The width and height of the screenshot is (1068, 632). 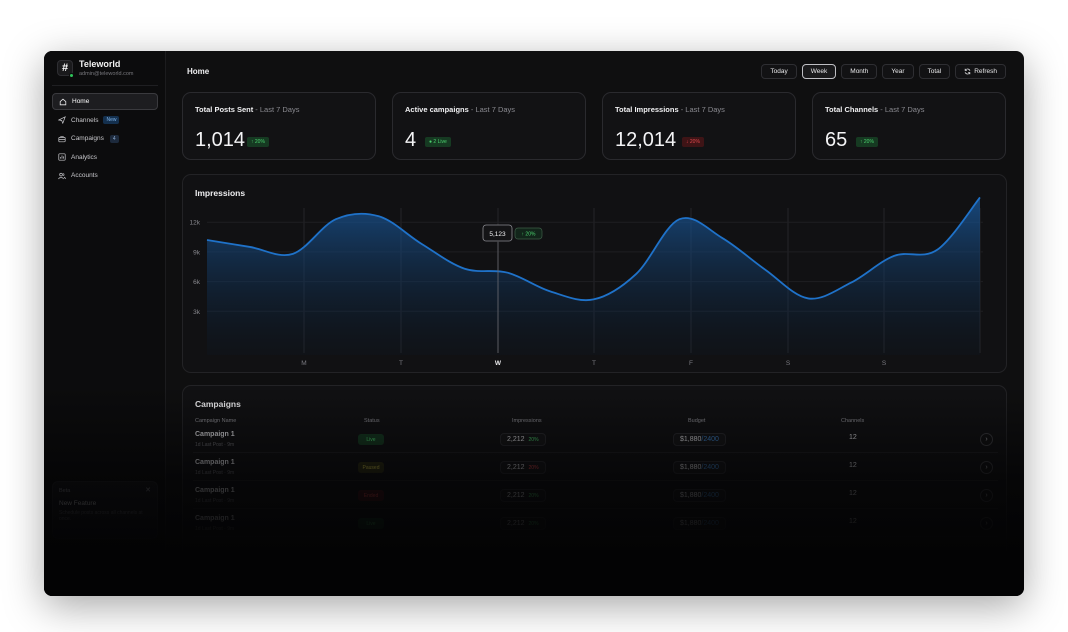 I want to click on y-tick-label: 12k, so click(x=195, y=223).